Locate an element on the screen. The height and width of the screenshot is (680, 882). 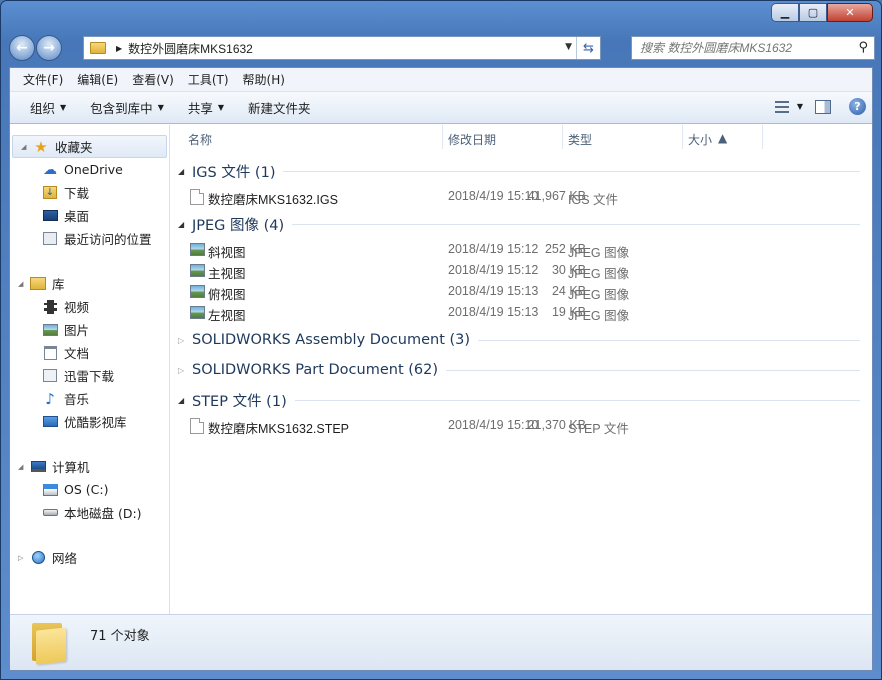
file-size: 21,370 KB is located at coordinates (556, 425).